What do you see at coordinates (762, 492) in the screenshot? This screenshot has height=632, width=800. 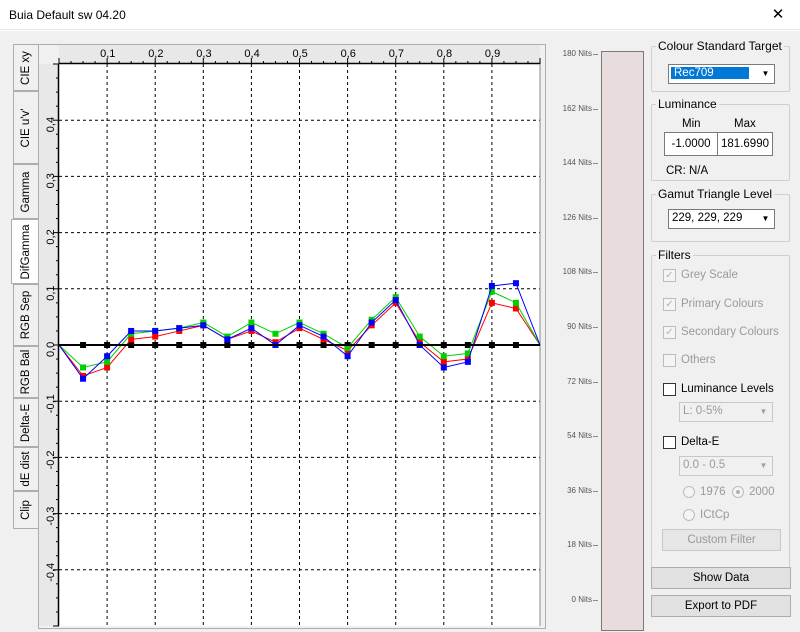 I see `radio-2000-label: 2000` at bounding box center [762, 492].